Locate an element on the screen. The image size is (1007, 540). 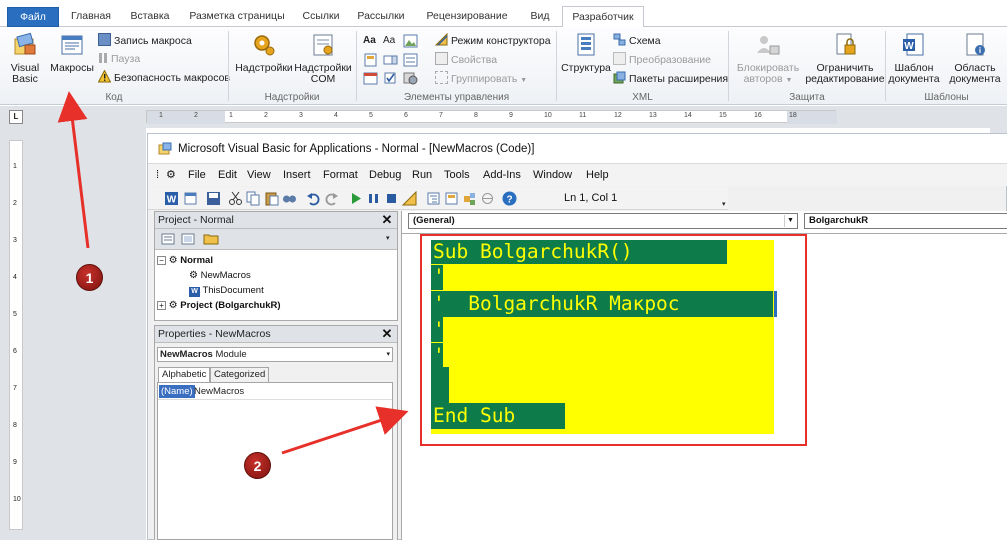
record-macro-button: Запись макроса is located at coordinates (145, 41).